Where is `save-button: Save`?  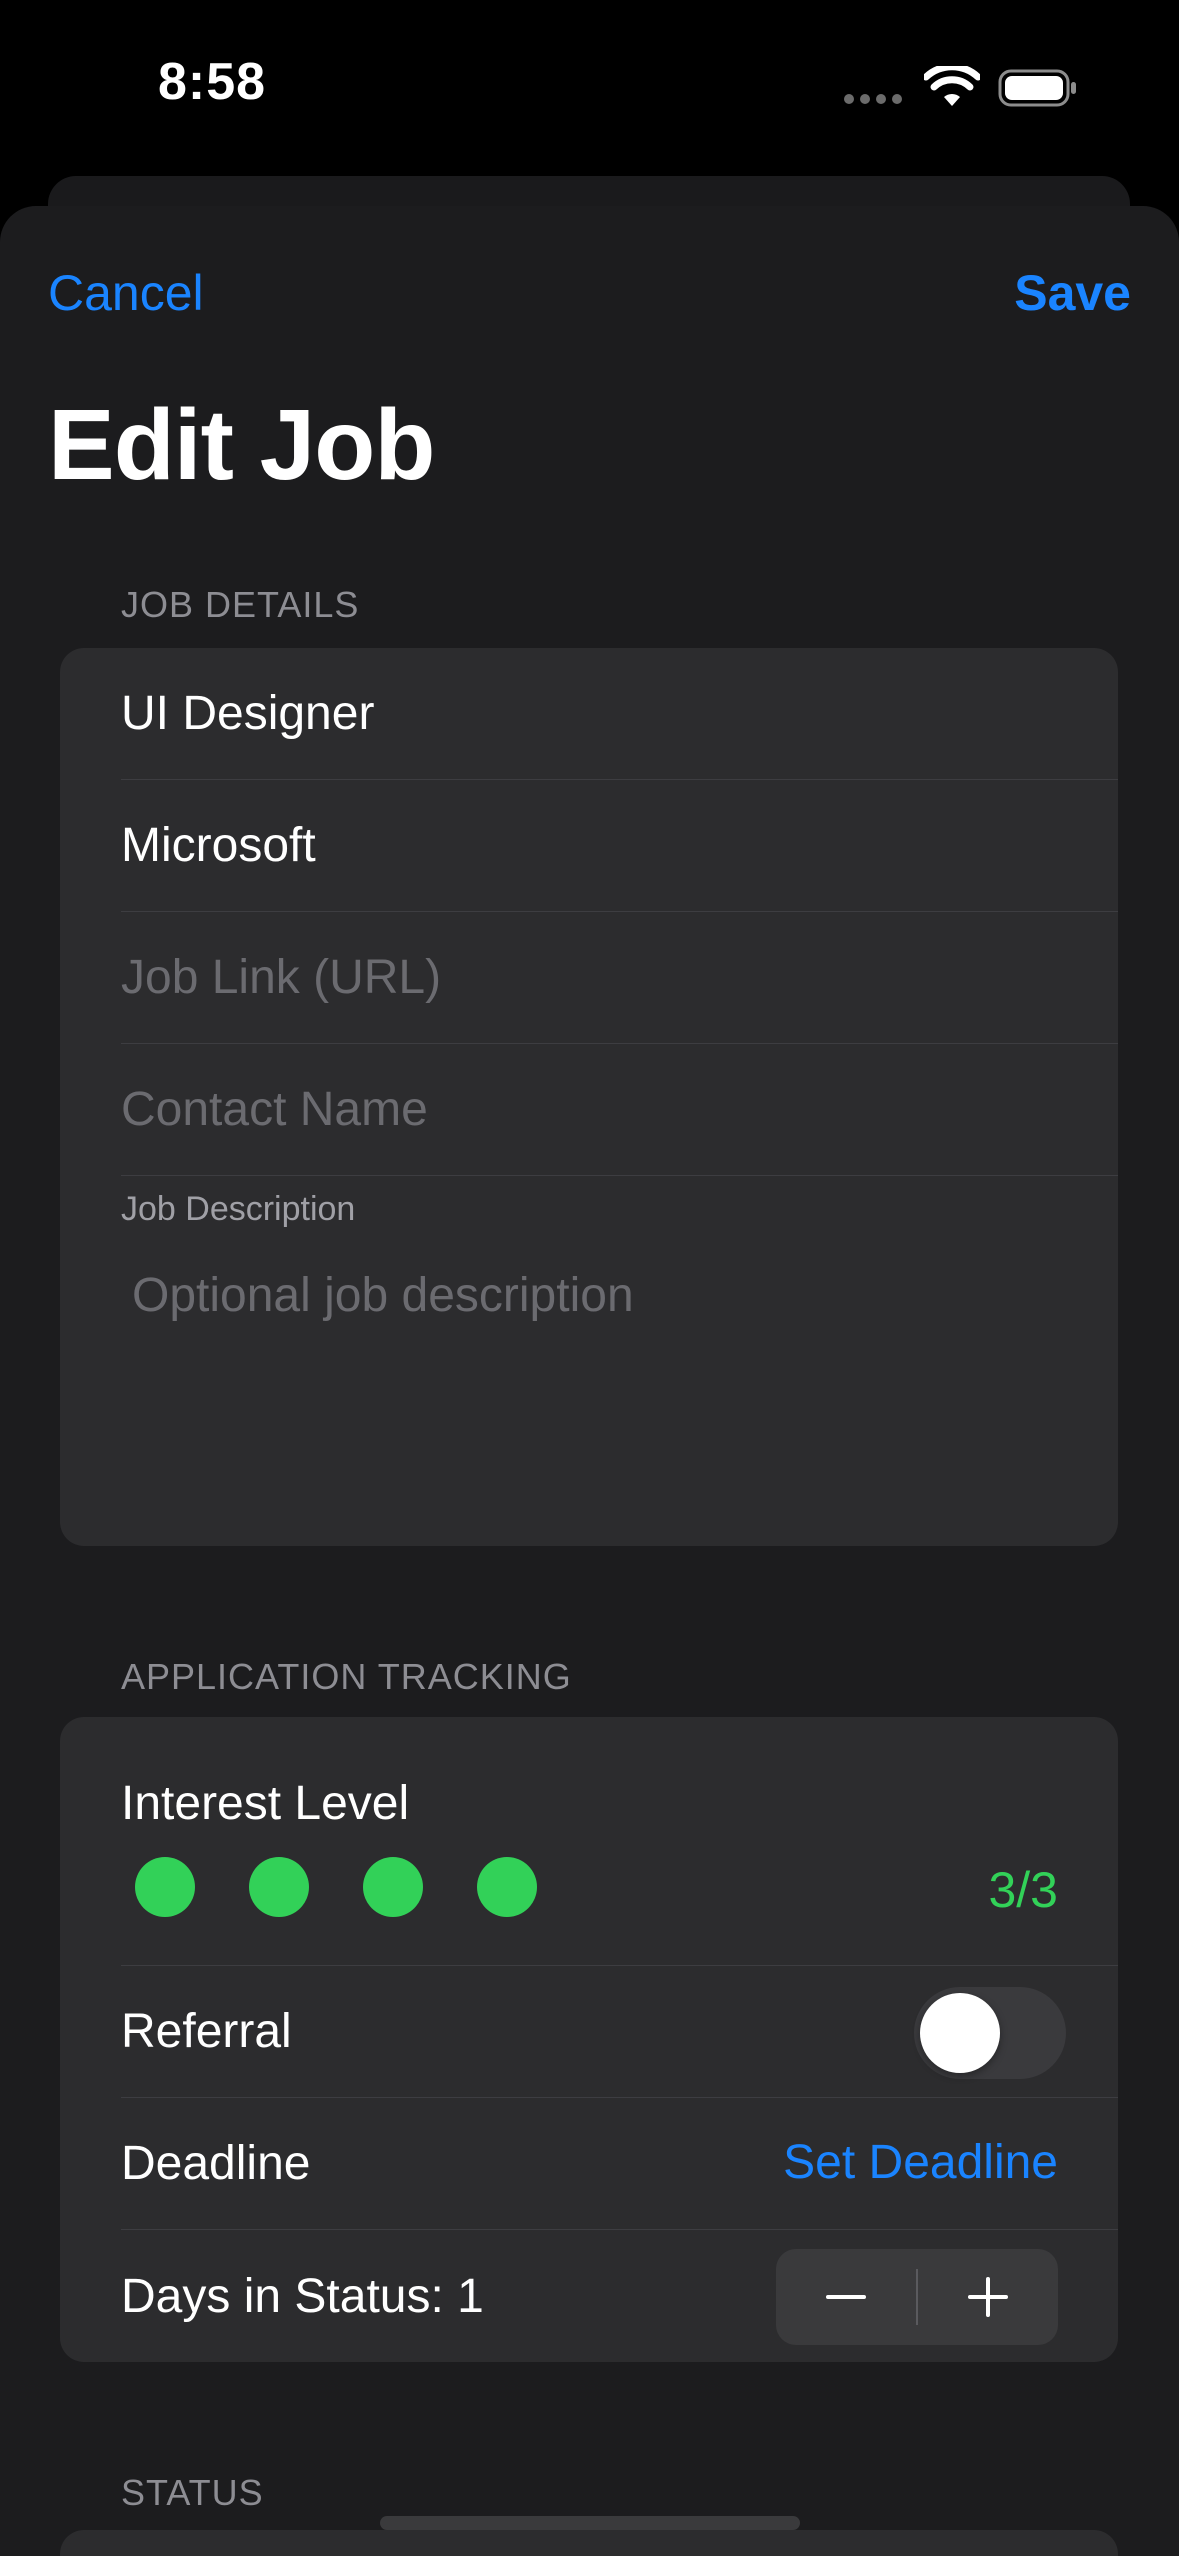 save-button: Save is located at coordinates (1072, 293).